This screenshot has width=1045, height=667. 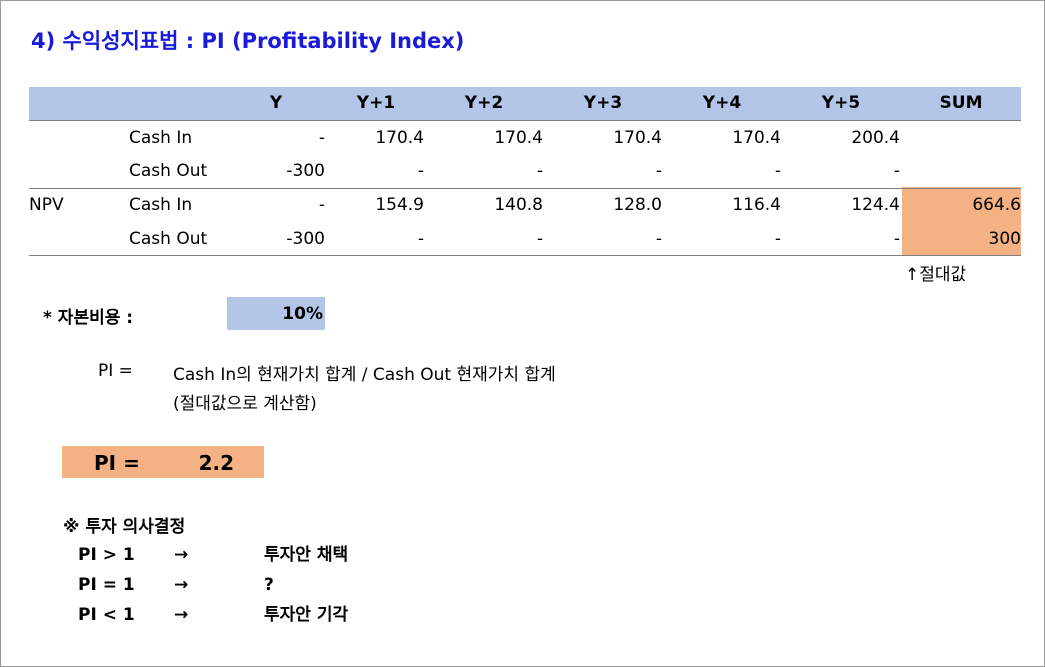 What do you see at coordinates (364, 375) in the screenshot?
I see `pi-formula-line1: Cash In의 현재가치 합계 / Cash Out 현재가치 합계` at bounding box center [364, 375].